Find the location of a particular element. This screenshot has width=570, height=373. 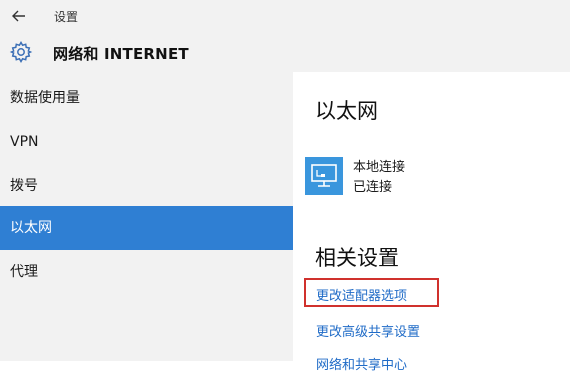

back-button is located at coordinates (19, 16).